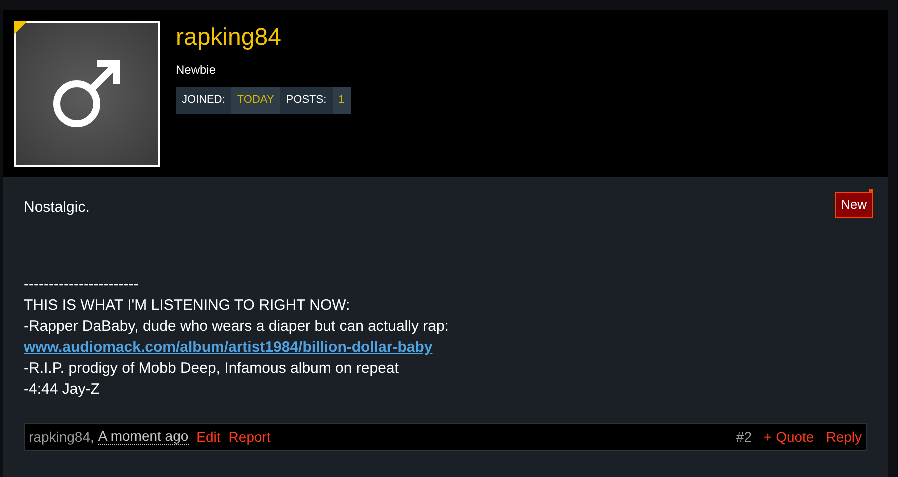  Describe the element at coordinates (143, 437) in the screenshot. I see `timestamp: A moment ago` at that location.